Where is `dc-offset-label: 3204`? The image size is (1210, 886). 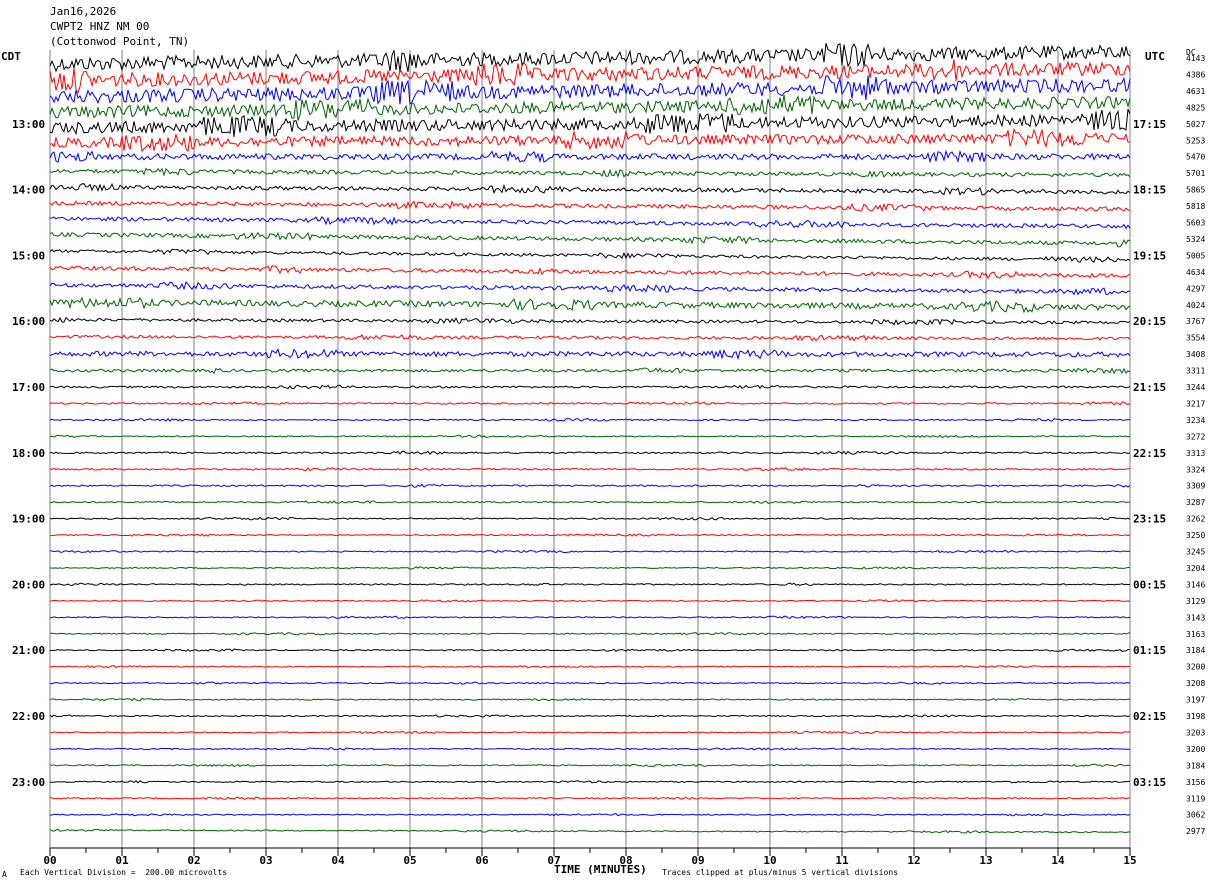 dc-offset-label: 3204 is located at coordinates (1195, 568).